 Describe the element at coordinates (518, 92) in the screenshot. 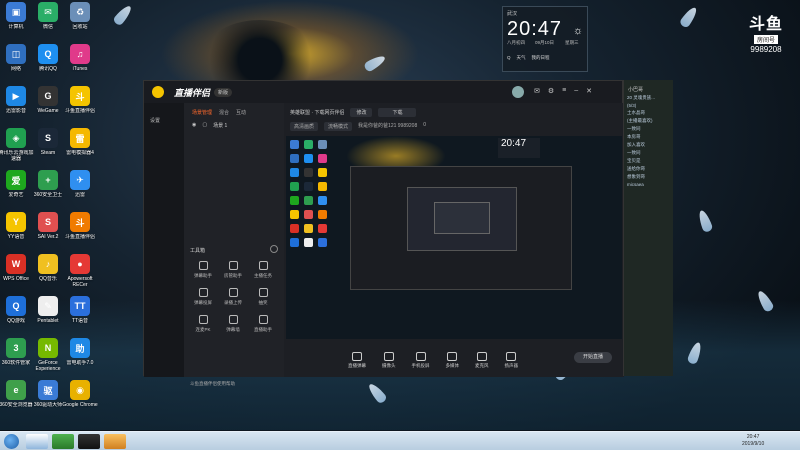

I see `user-avatar` at that location.